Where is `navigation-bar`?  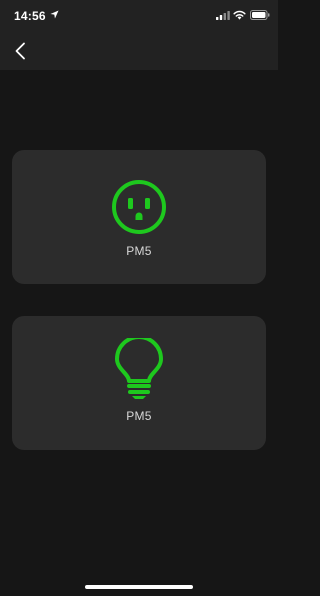
navigation-bar is located at coordinates (139, 51).